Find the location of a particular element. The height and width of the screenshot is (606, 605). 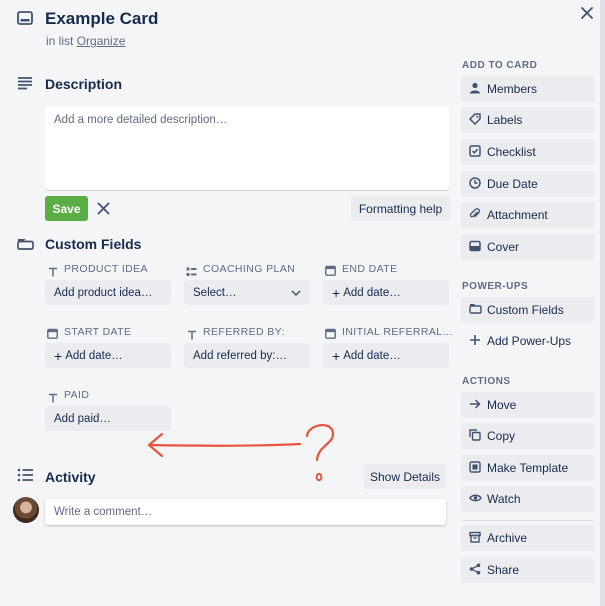

make-template-label: Make Template is located at coordinates (528, 468).